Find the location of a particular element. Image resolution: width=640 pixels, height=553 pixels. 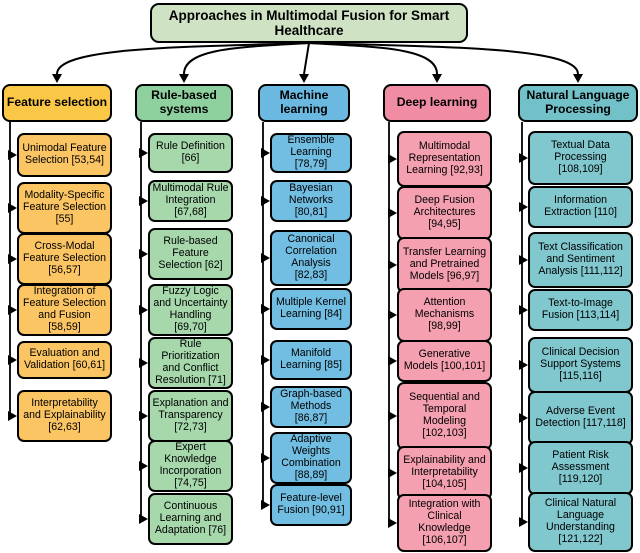

column-header-0: Feature selection is located at coordinates (57, 103).